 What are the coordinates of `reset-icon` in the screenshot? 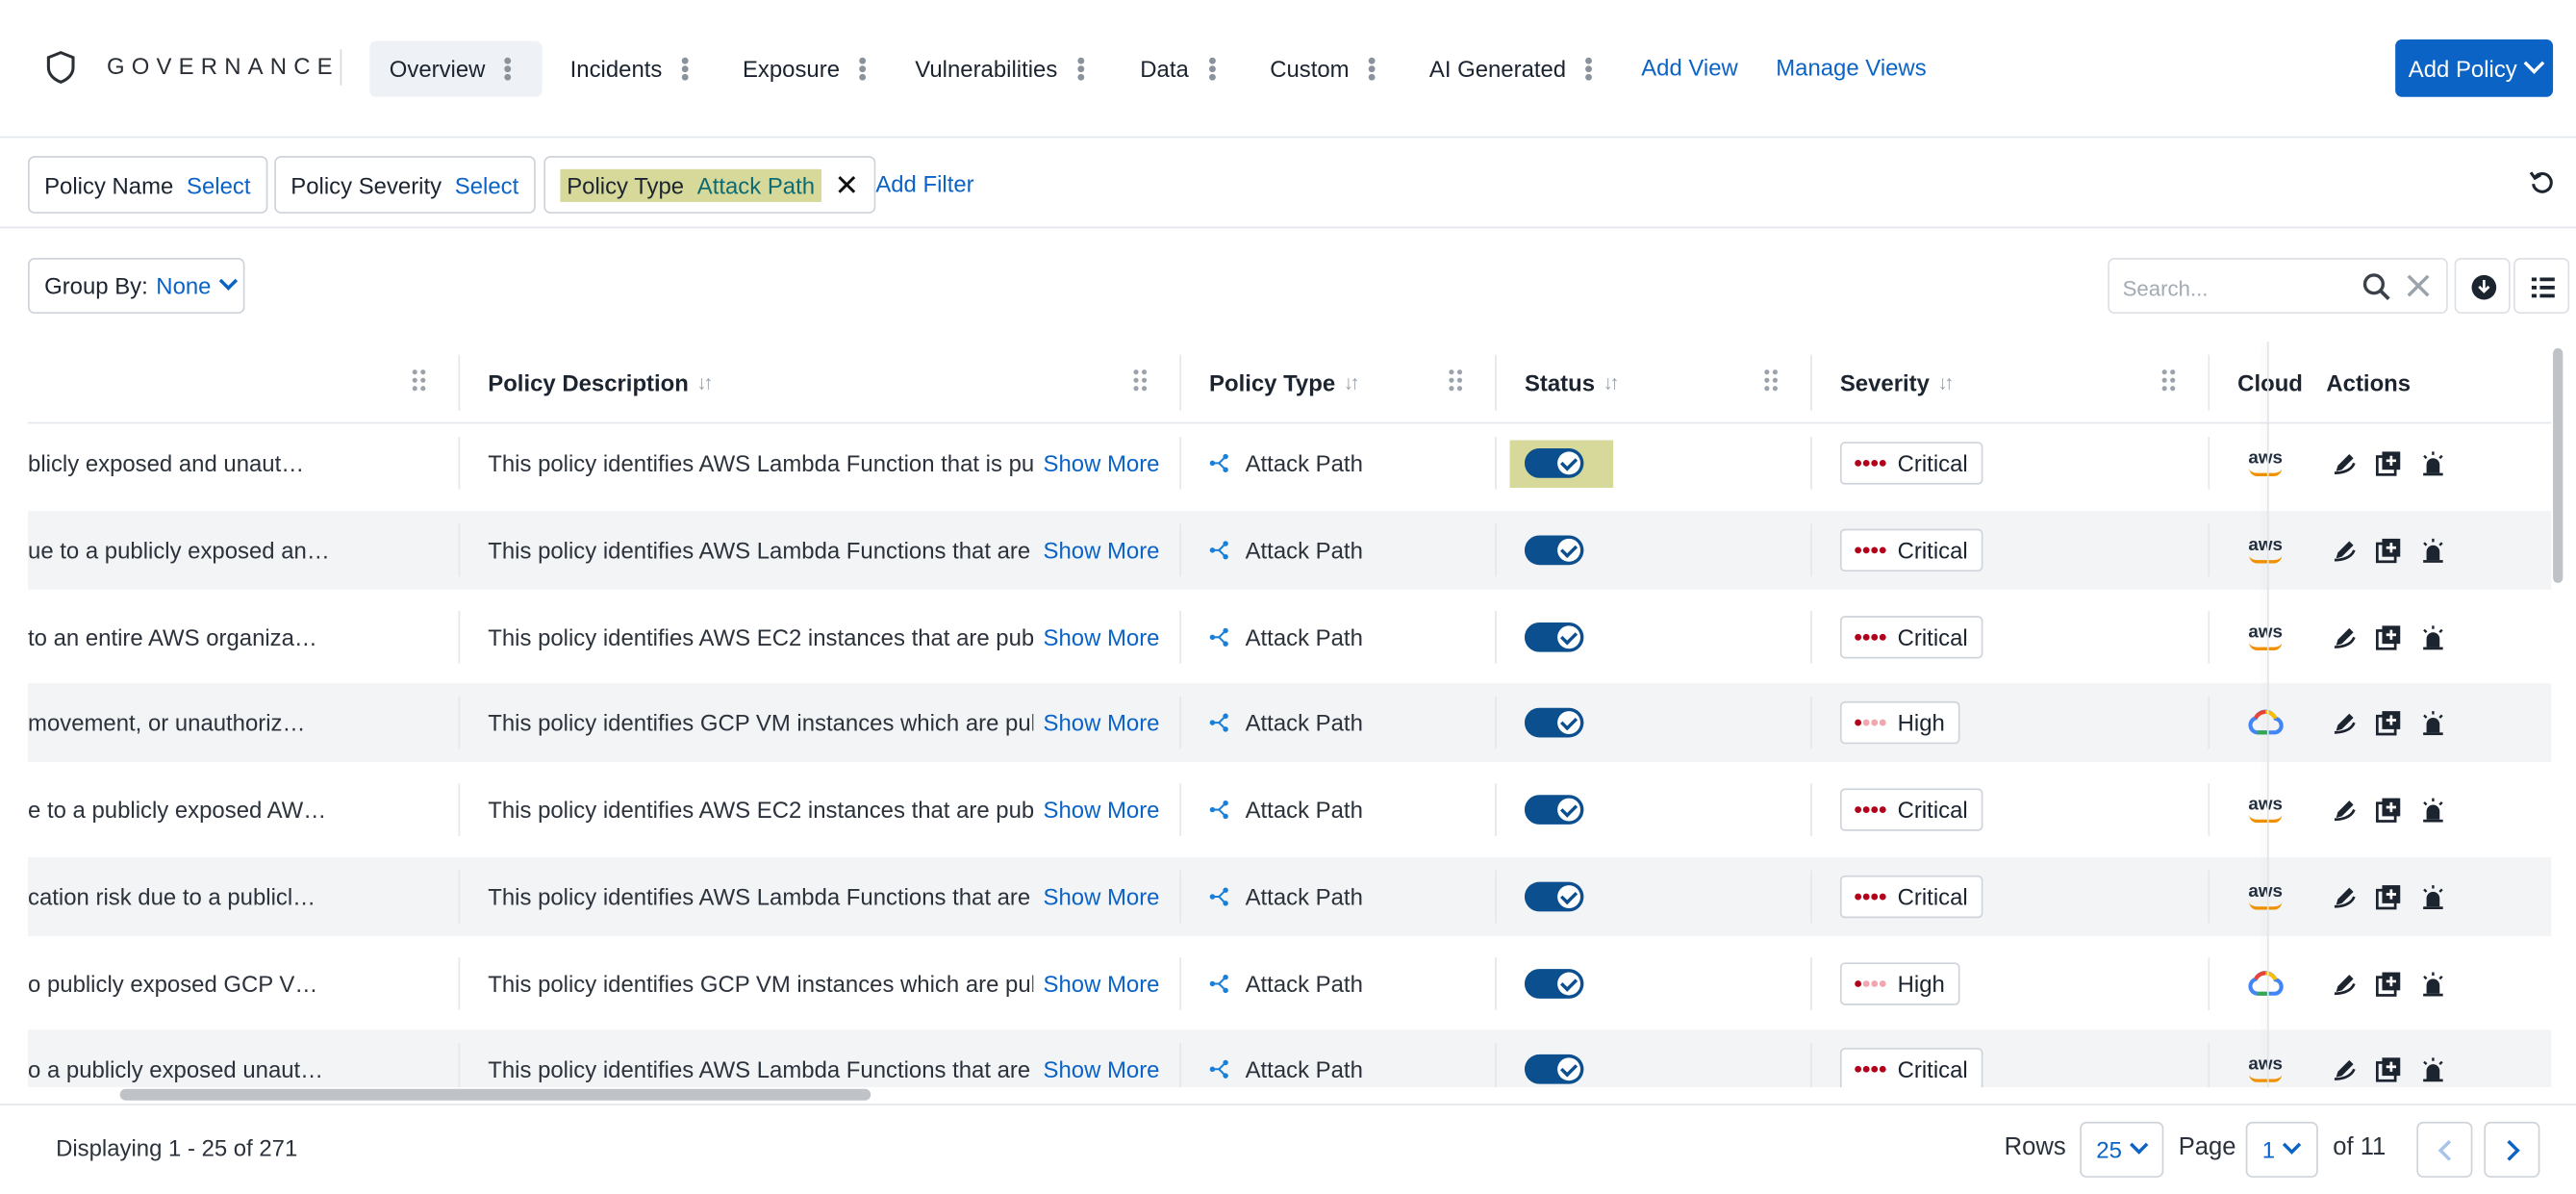 It's located at (2541, 182).